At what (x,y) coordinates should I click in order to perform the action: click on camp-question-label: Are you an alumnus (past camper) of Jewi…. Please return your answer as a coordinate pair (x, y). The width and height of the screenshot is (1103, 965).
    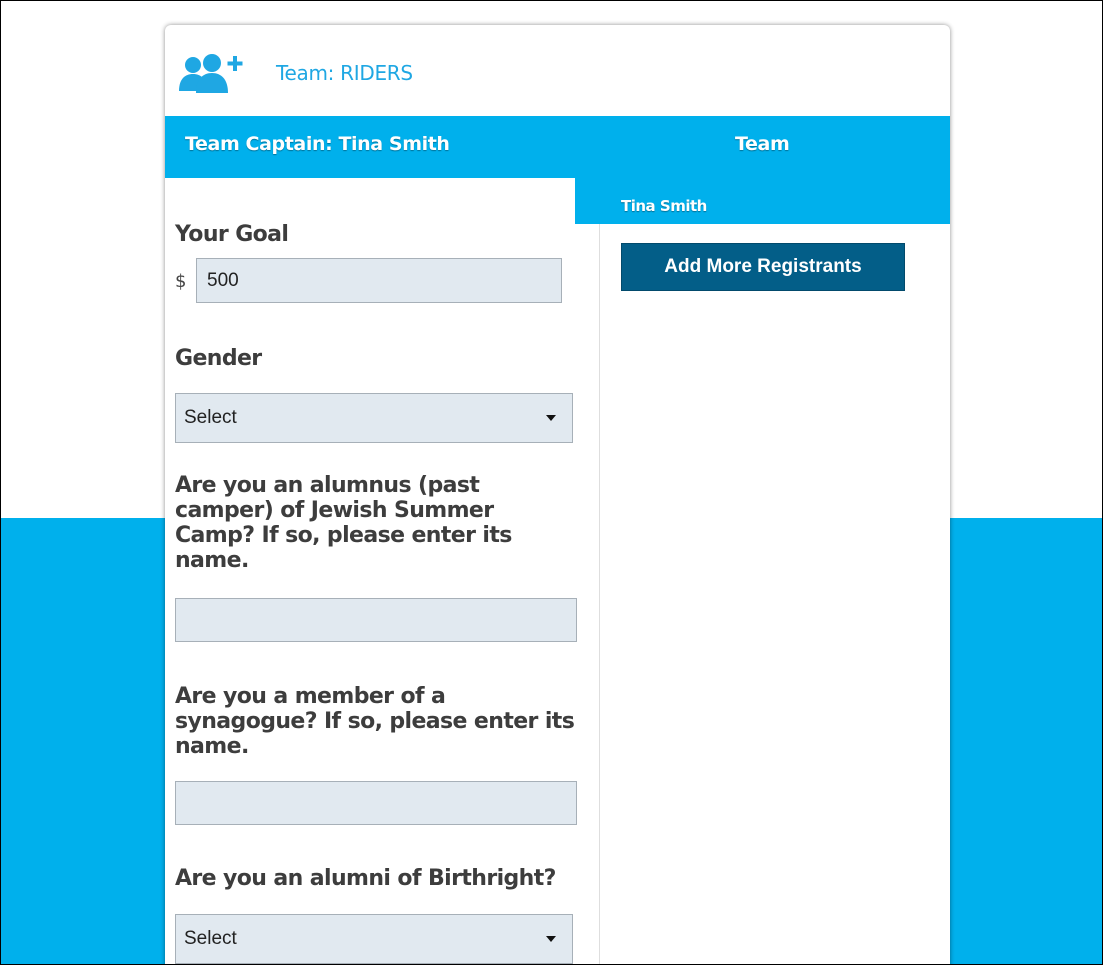
    Looking at the image, I should click on (343, 523).